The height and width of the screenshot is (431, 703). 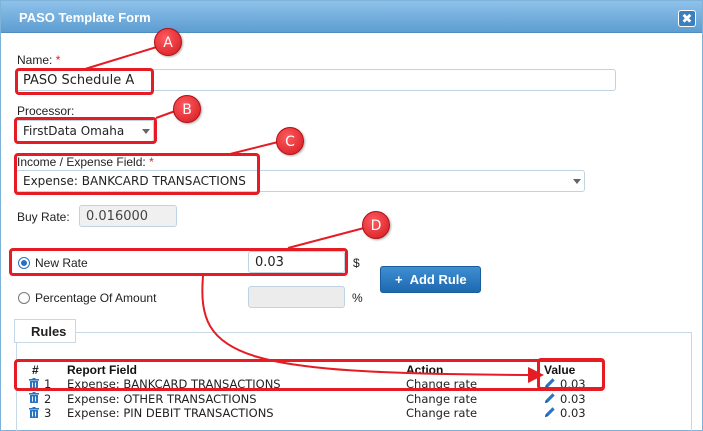 I want to click on name-label: Name: *, so click(x=38, y=60).